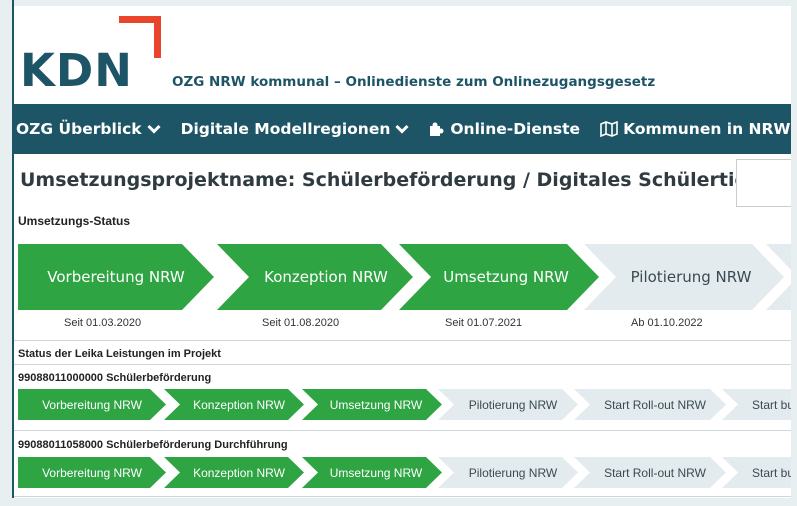 The width and height of the screenshot is (797, 506). I want to click on nav-item-digitale-modellregionen: Digitale Modellregionen, so click(294, 129).